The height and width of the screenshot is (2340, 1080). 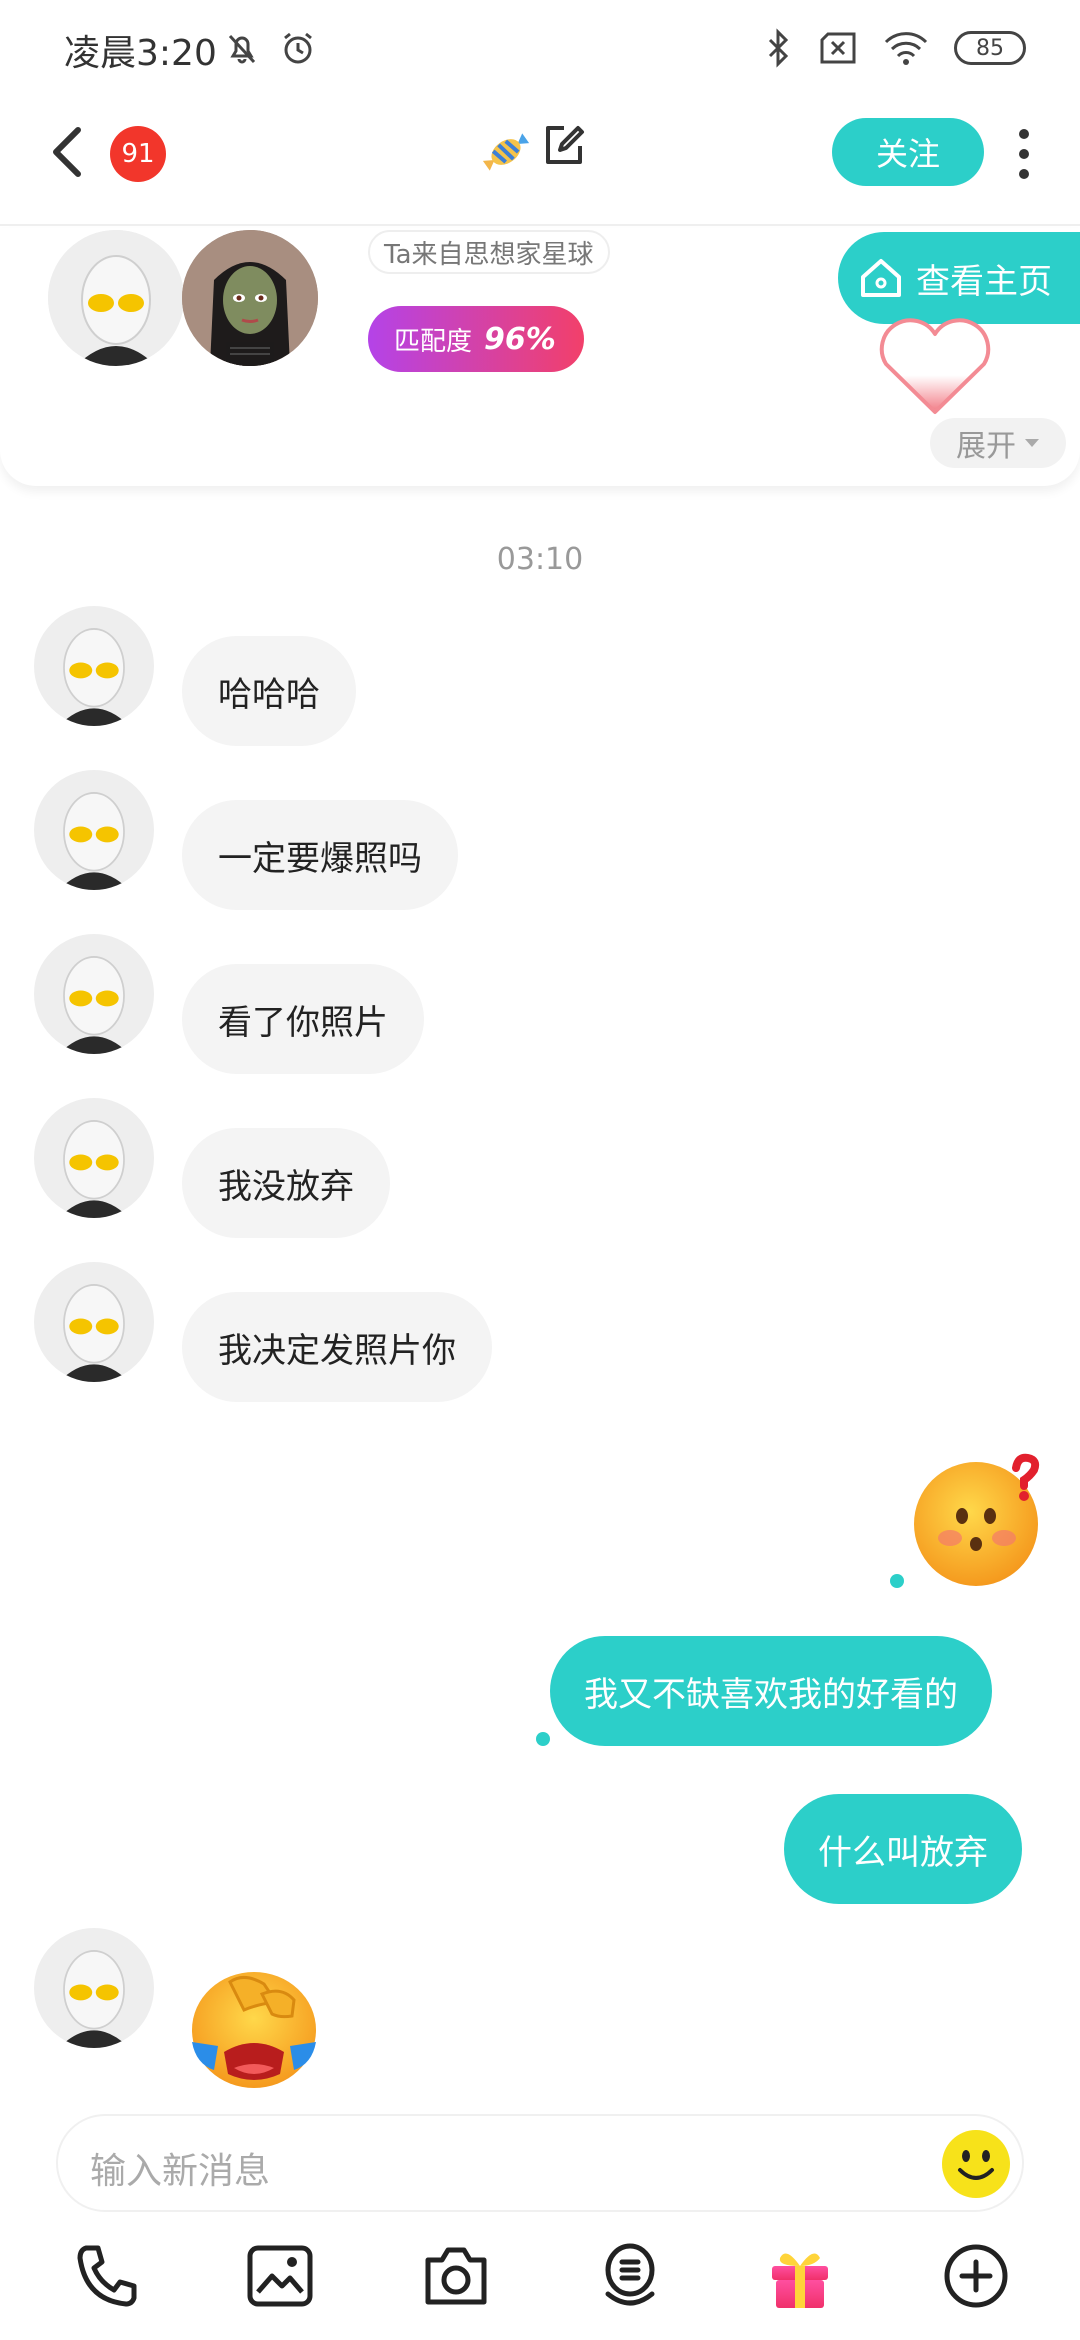 I want to click on chat-header: 91 关注, so click(x=540, y=161).